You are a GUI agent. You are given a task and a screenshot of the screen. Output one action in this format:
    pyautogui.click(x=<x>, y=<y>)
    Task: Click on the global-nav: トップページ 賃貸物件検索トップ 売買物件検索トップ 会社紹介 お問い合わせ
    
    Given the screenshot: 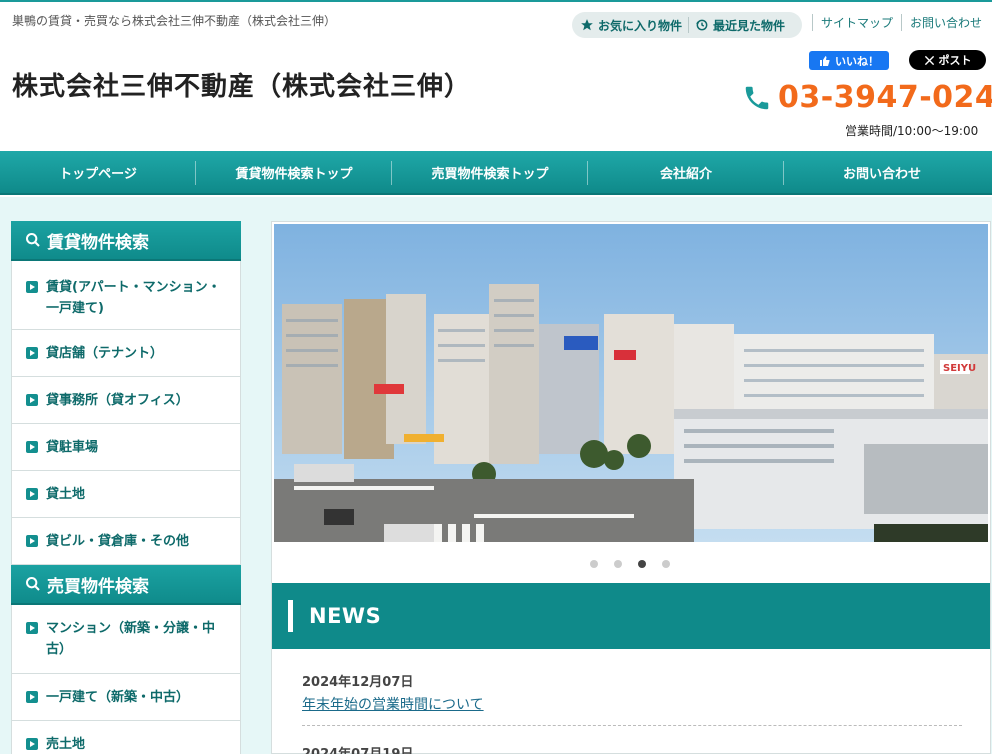 What is the action you would take?
    pyautogui.click(x=496, y=173)
    